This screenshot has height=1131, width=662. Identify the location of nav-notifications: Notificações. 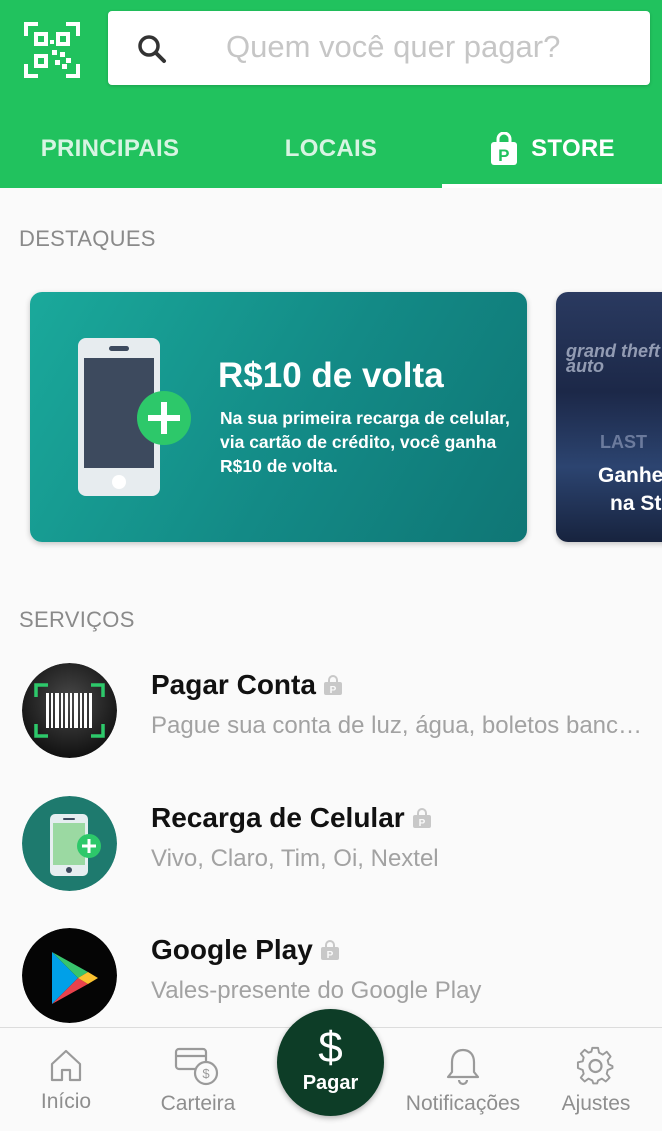
(463, 1079).